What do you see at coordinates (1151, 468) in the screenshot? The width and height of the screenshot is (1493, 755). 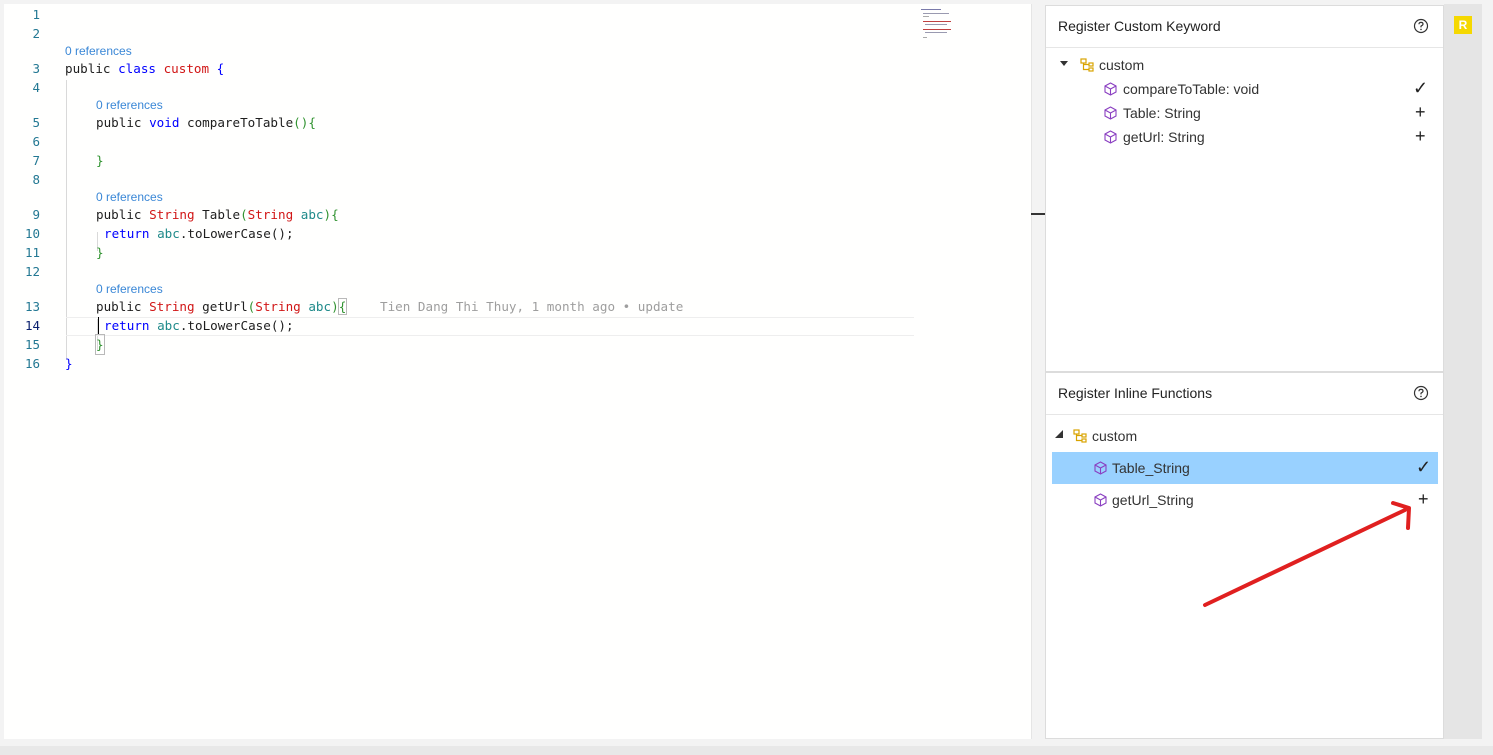 I see `tree-item-label: Table_String` at bounding box center [1151, 468].